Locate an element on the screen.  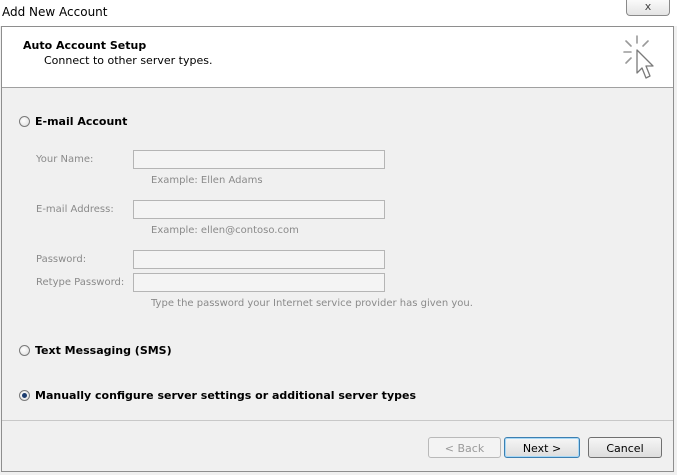
email-address-hint: Example: ellen@contoso.com is located at coordinates (225, 230).